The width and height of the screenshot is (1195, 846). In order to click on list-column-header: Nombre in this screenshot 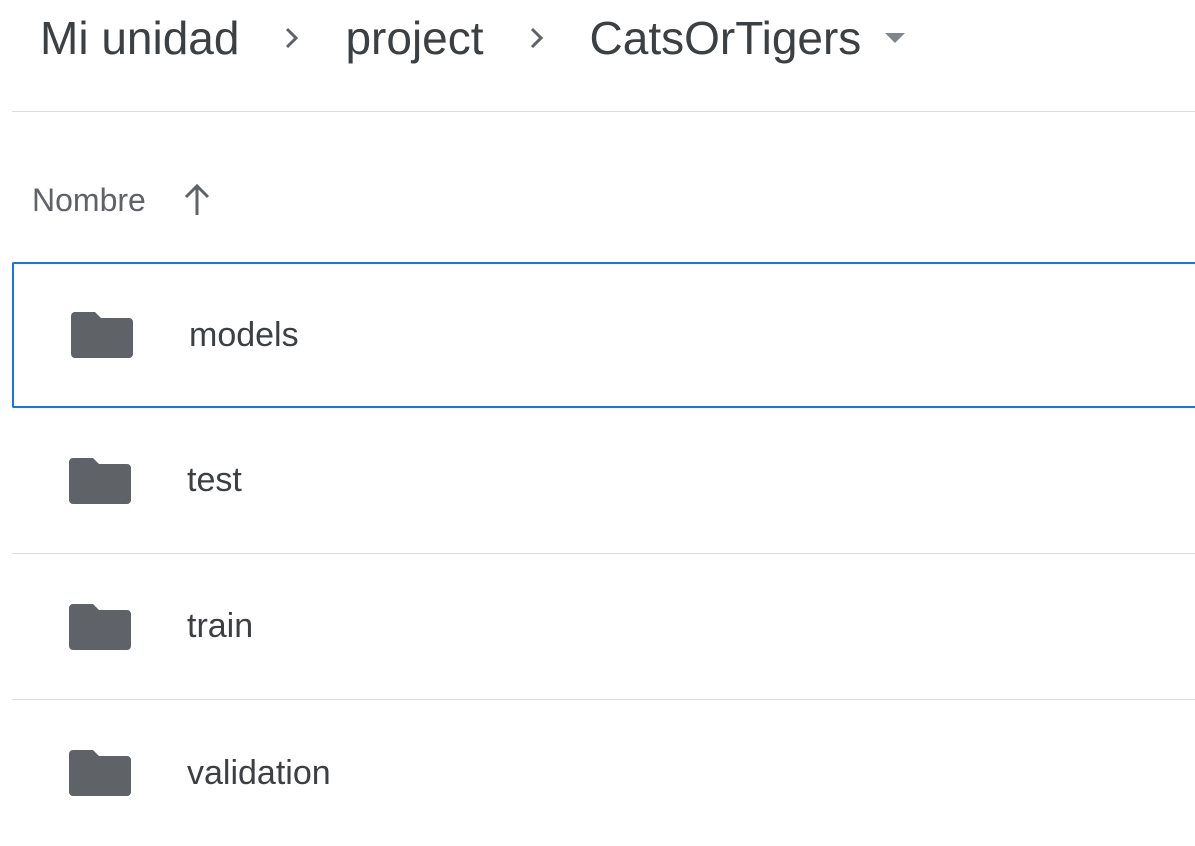, I will do `click(122, 200)`.